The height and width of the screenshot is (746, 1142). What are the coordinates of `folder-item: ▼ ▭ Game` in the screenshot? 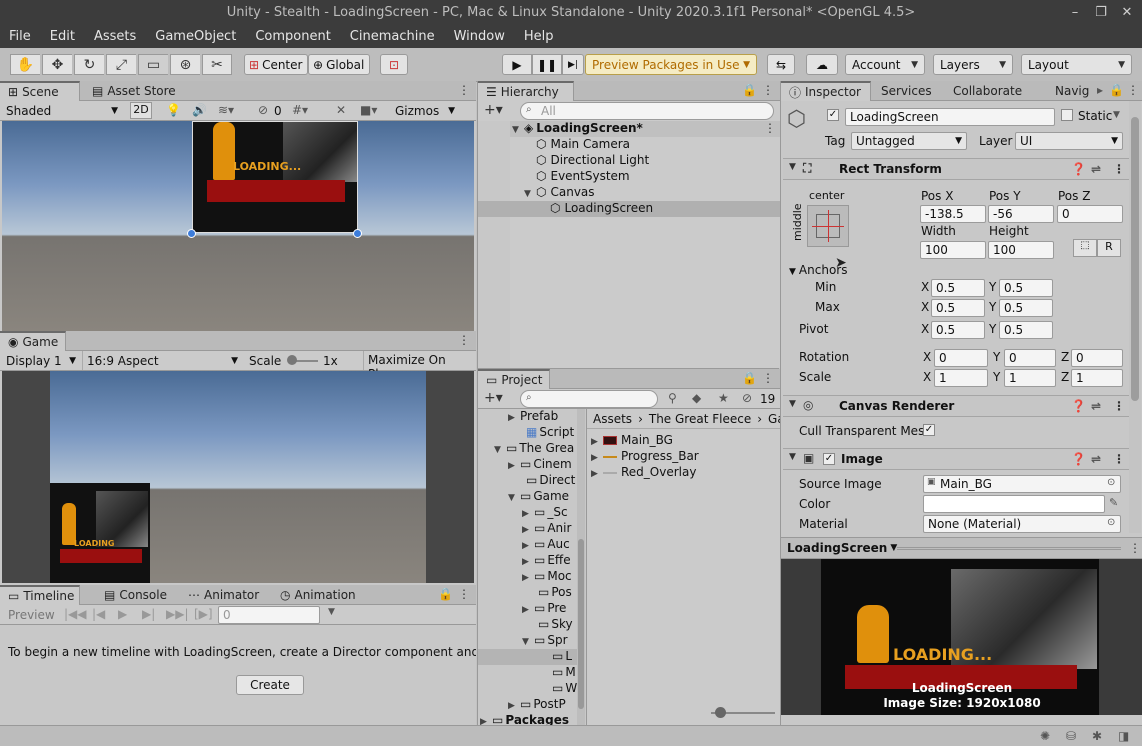 It's located at (538, 496).